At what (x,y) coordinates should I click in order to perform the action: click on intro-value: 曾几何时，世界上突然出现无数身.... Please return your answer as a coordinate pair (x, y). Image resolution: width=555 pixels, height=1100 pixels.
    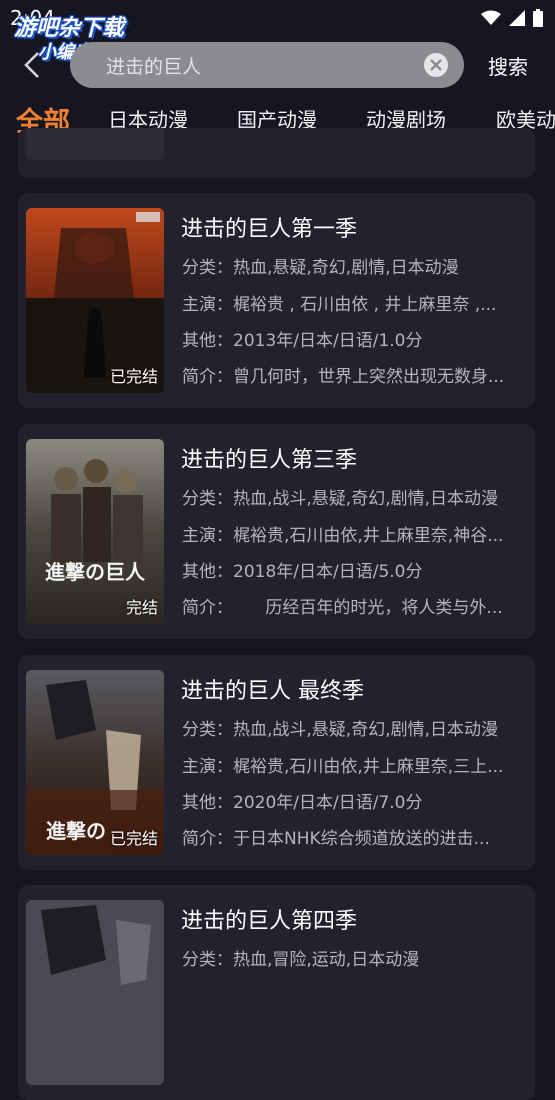
    Looking at the image, I should click on (369, 377).